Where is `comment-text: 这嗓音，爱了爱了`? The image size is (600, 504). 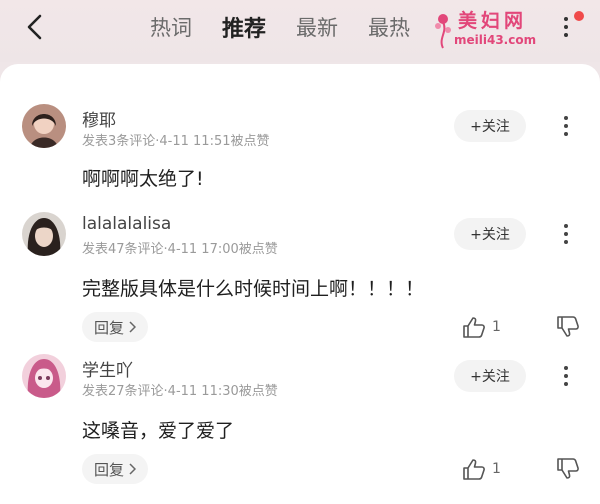
comment-text: 这嗓音，爱了爱了 is located at coordinates (158, 431).